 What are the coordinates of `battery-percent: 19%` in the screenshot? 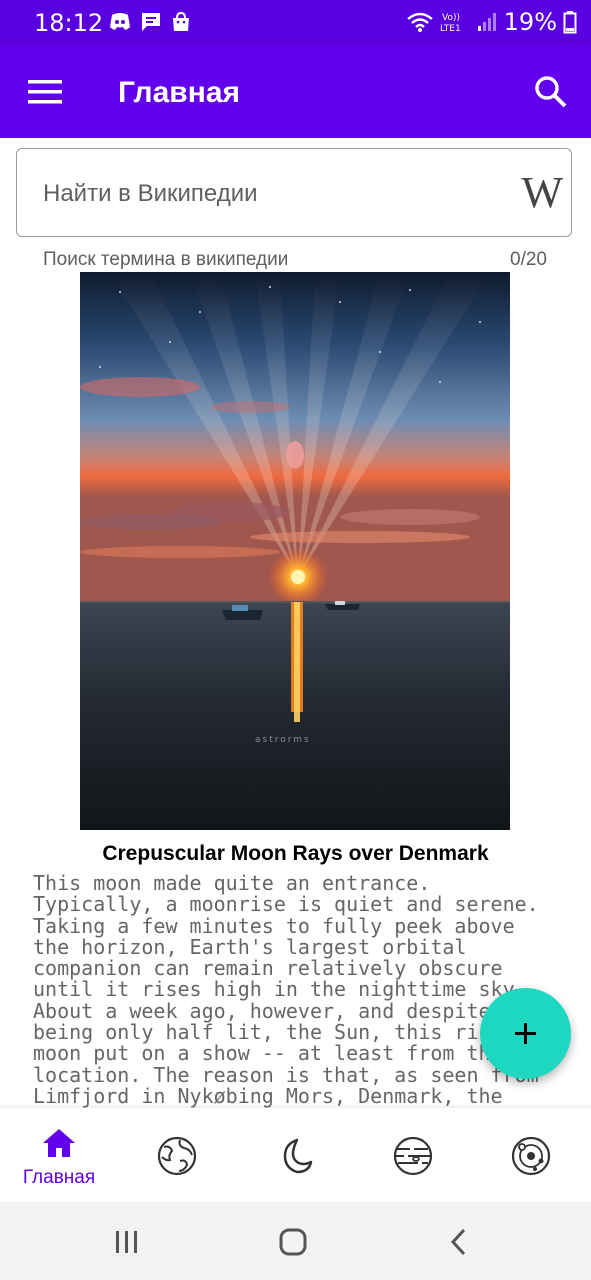 It's located at (530, 22).